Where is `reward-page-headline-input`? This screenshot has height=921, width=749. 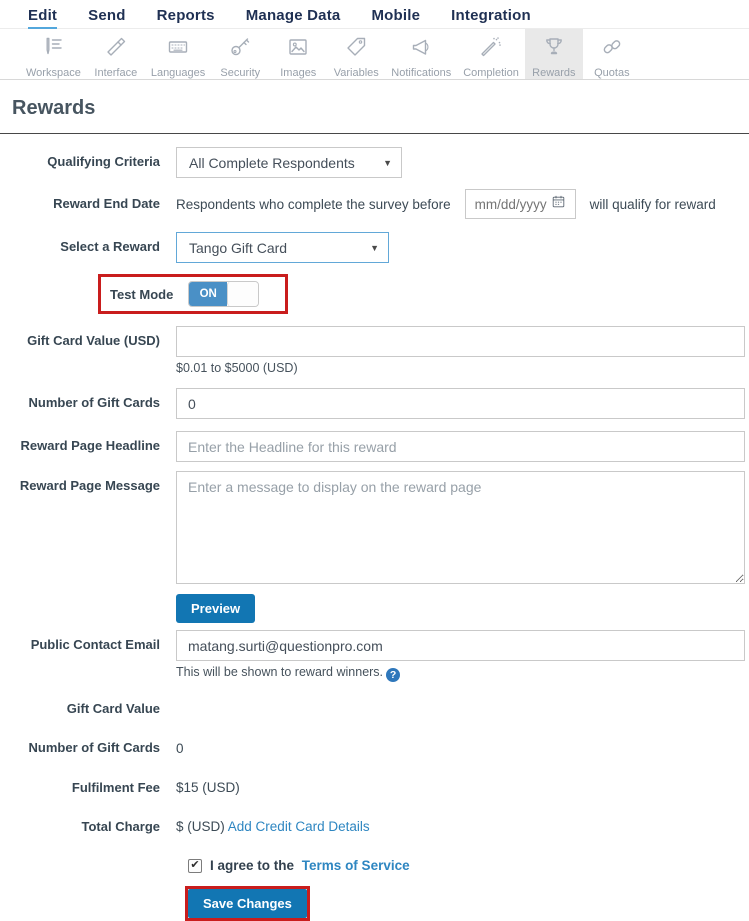 reward-page-headline-input is located at coordinates (460, 446).